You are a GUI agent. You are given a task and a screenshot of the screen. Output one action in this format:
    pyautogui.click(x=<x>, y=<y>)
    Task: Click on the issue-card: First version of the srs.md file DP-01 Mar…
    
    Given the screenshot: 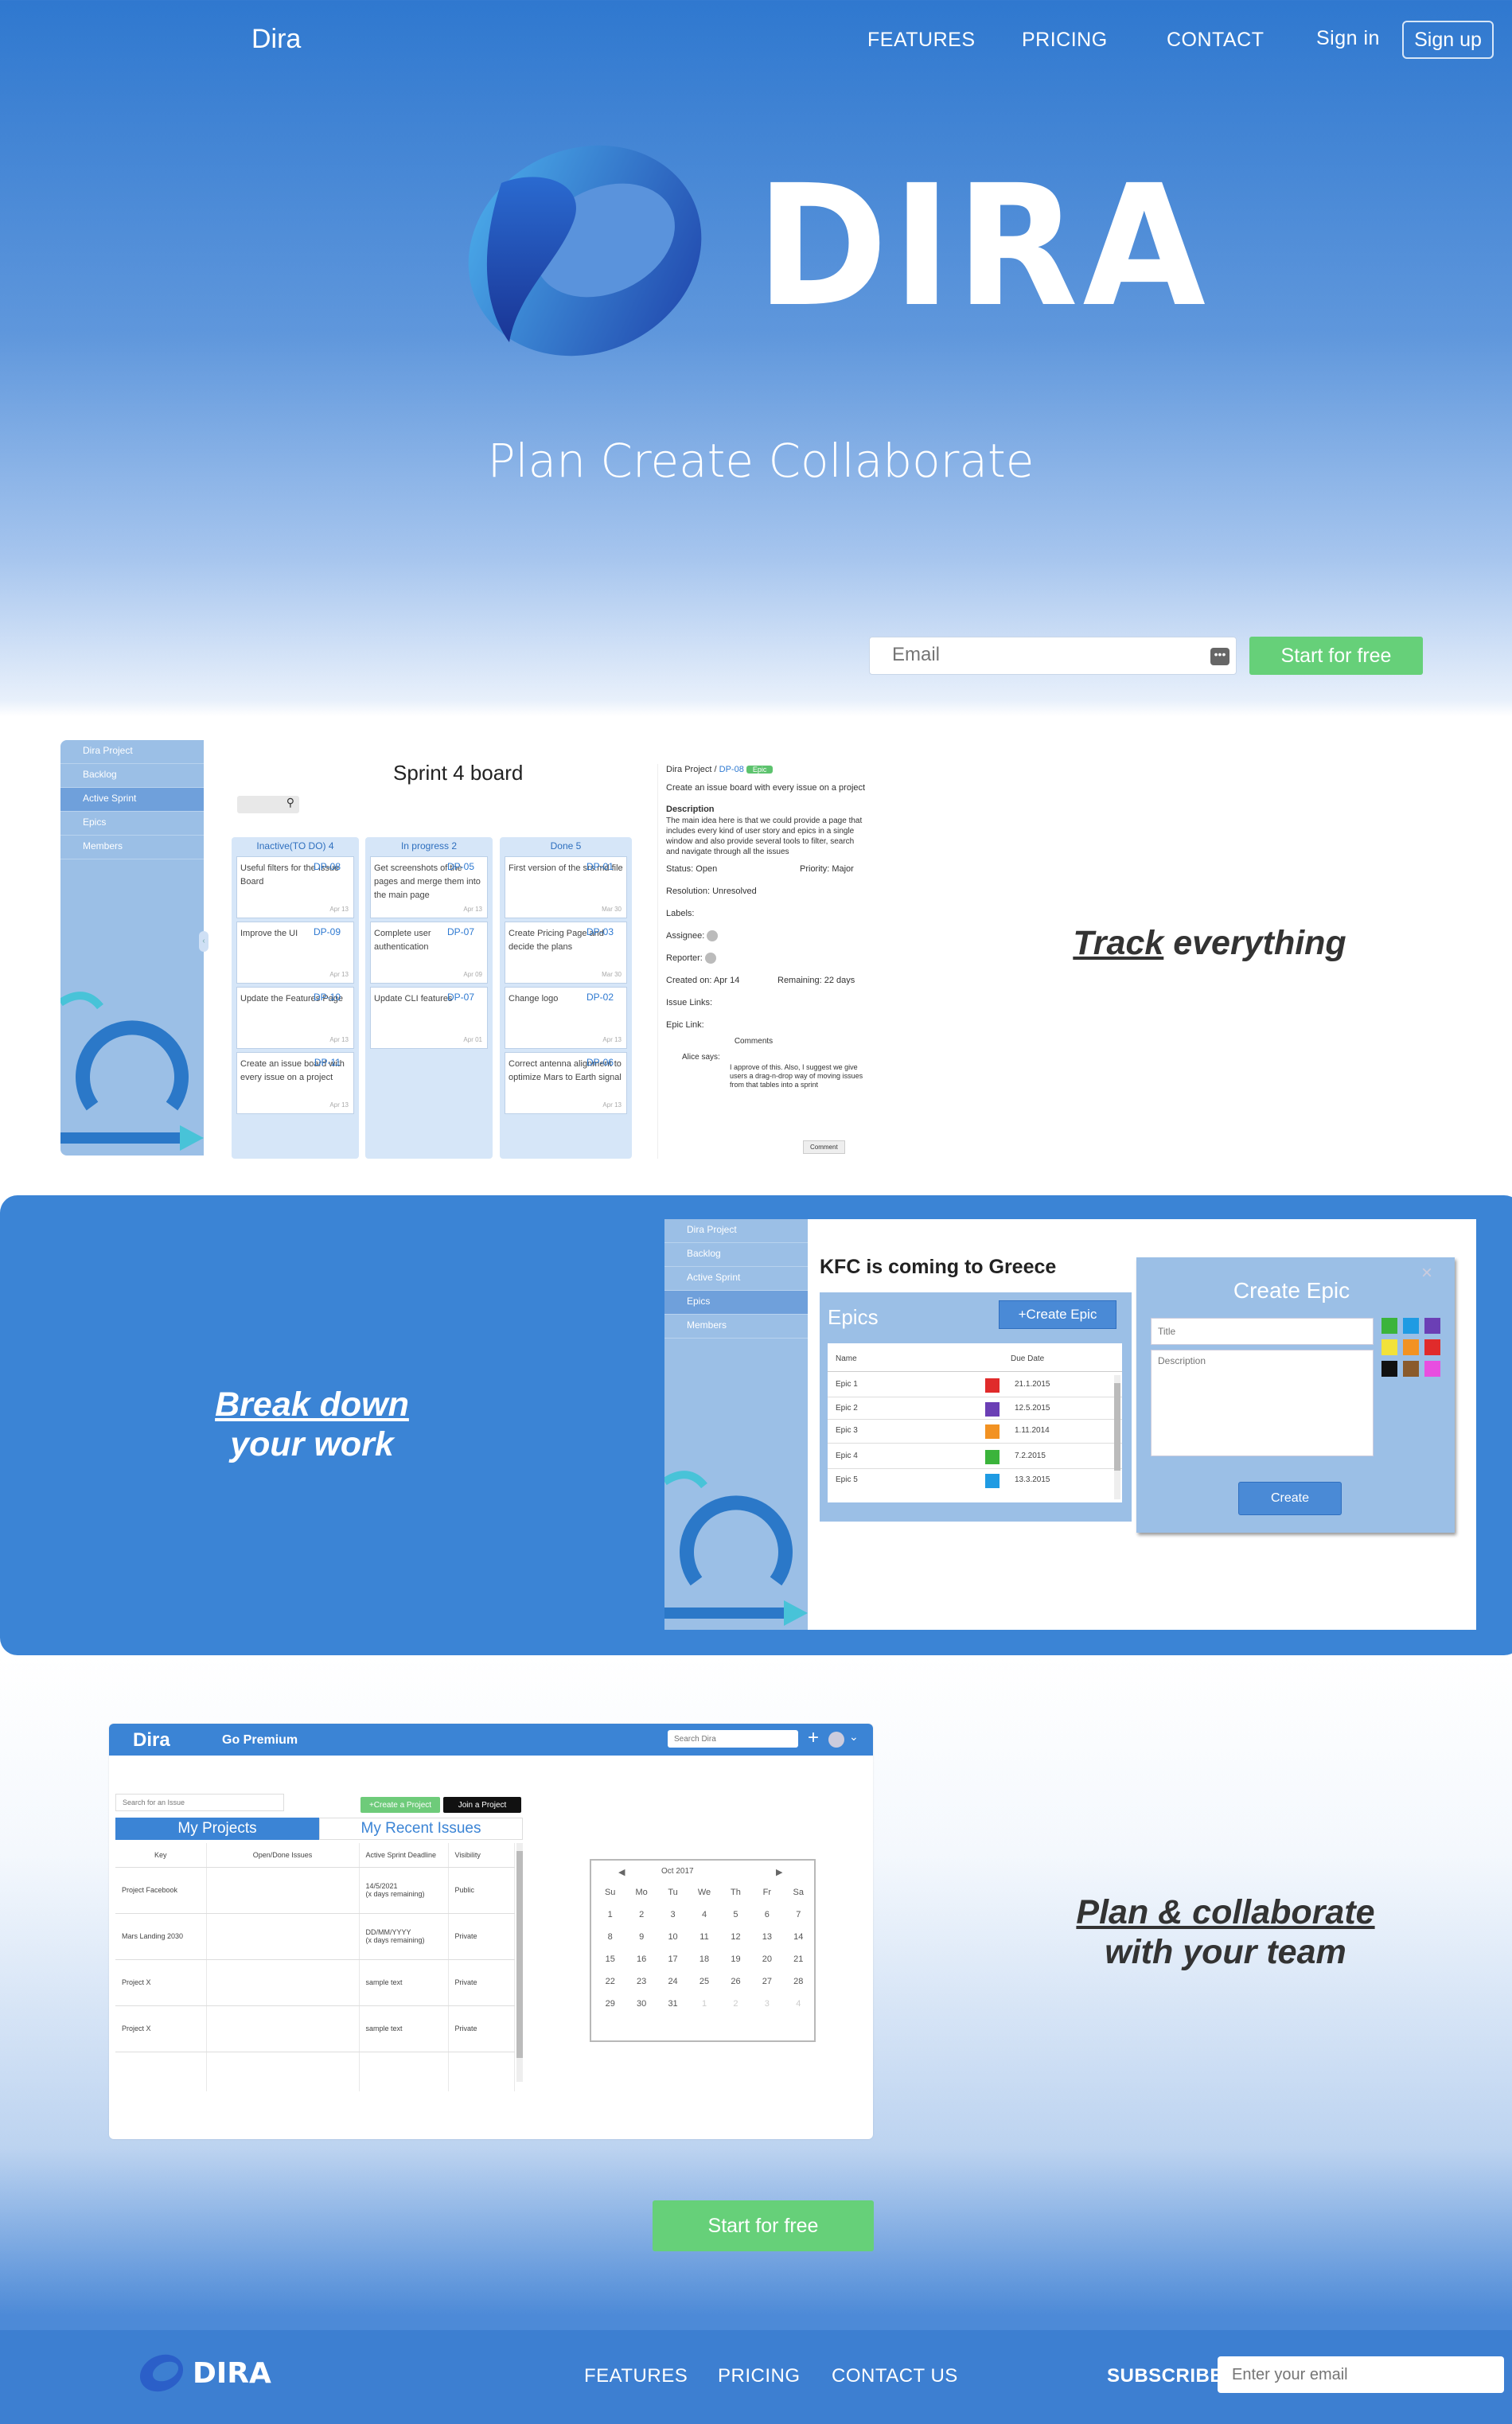 What is the action you would take?
    pyautogui.click(x=566, y=887)
    